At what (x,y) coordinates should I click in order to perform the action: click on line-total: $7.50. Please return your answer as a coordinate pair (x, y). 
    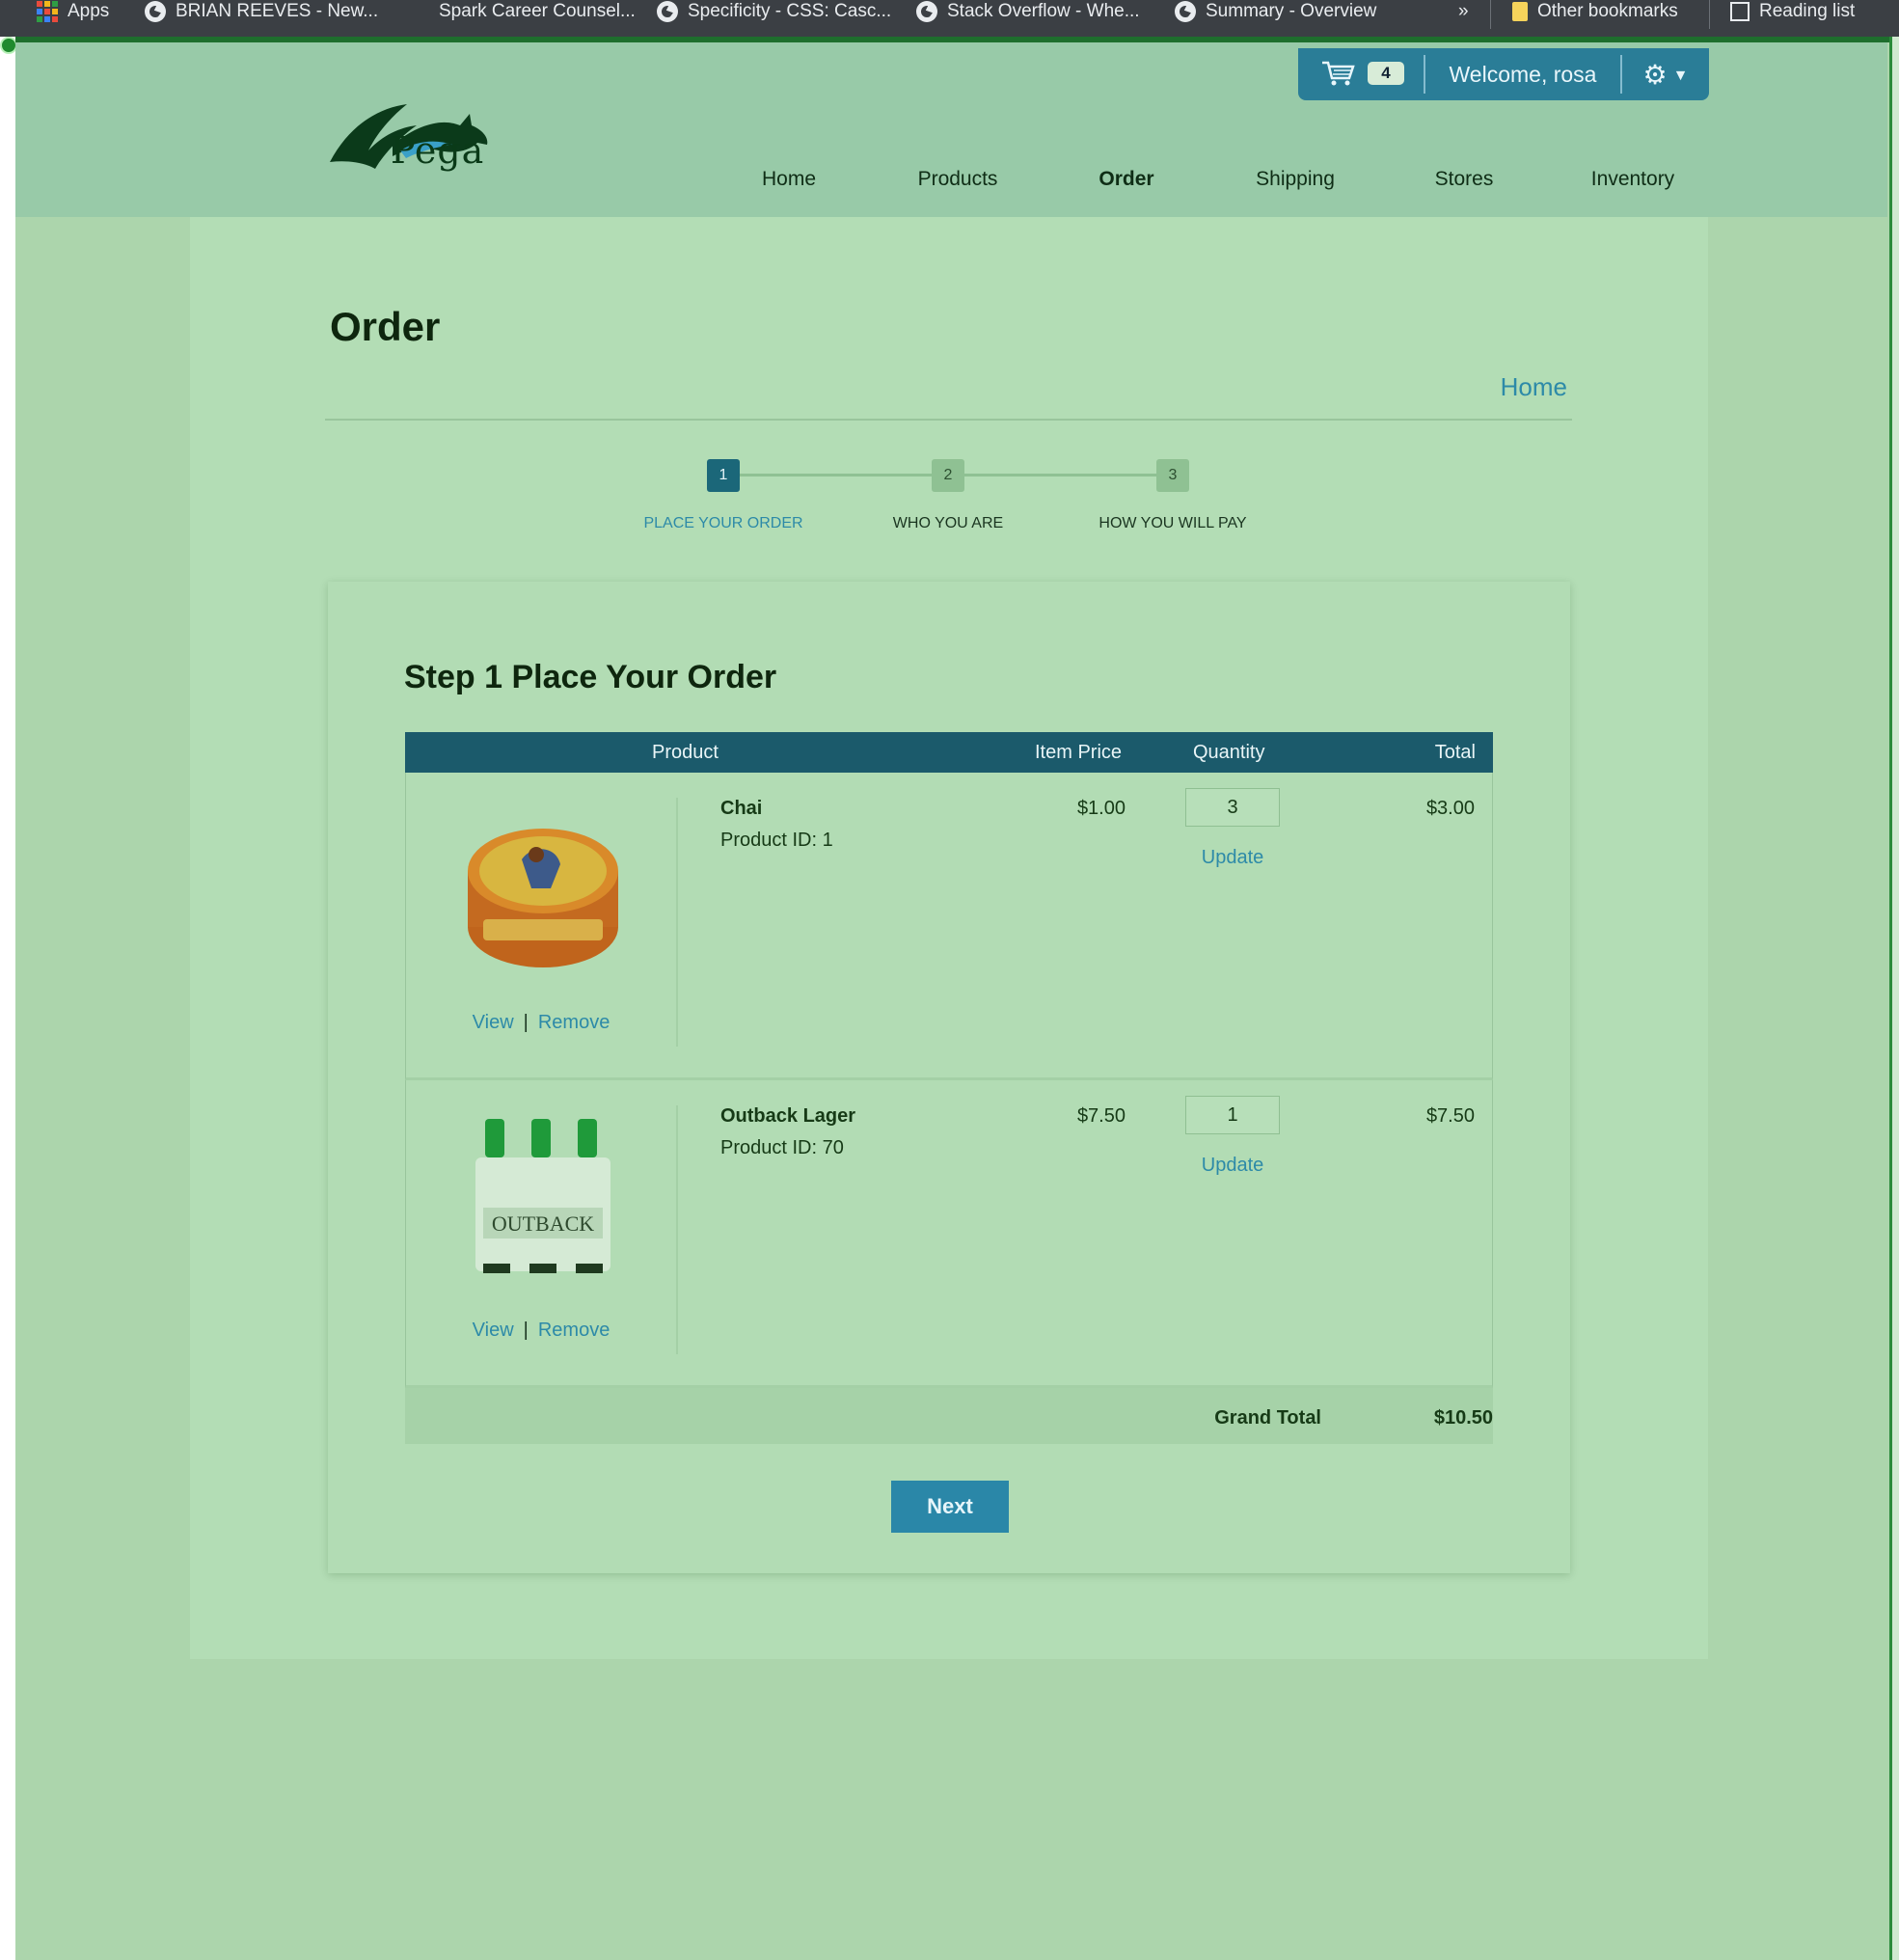
    Looking at the image, I should click on (1450, 1116).